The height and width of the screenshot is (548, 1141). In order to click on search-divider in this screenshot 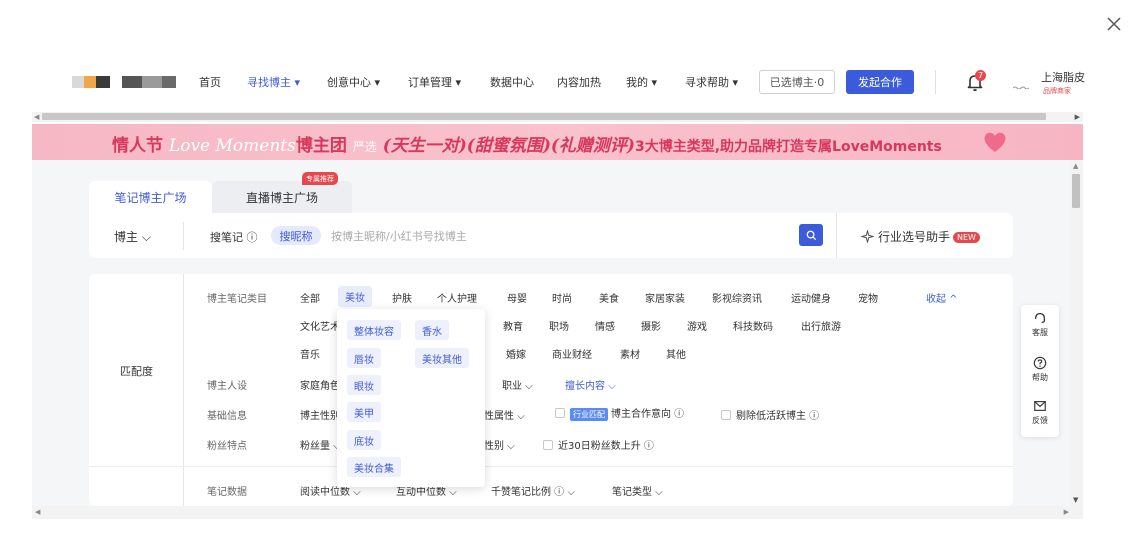, I will do `click(183, 236)`.